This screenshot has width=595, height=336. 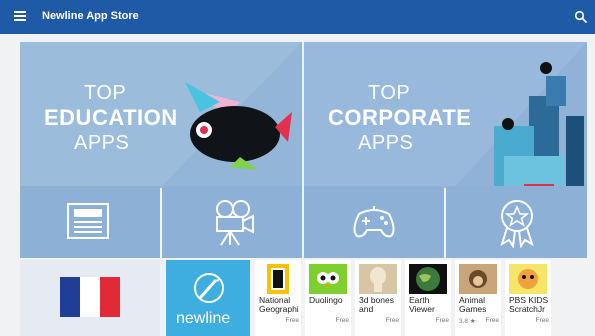 I want to click on app-title: Newline App Store, so click(x=90, y=16).